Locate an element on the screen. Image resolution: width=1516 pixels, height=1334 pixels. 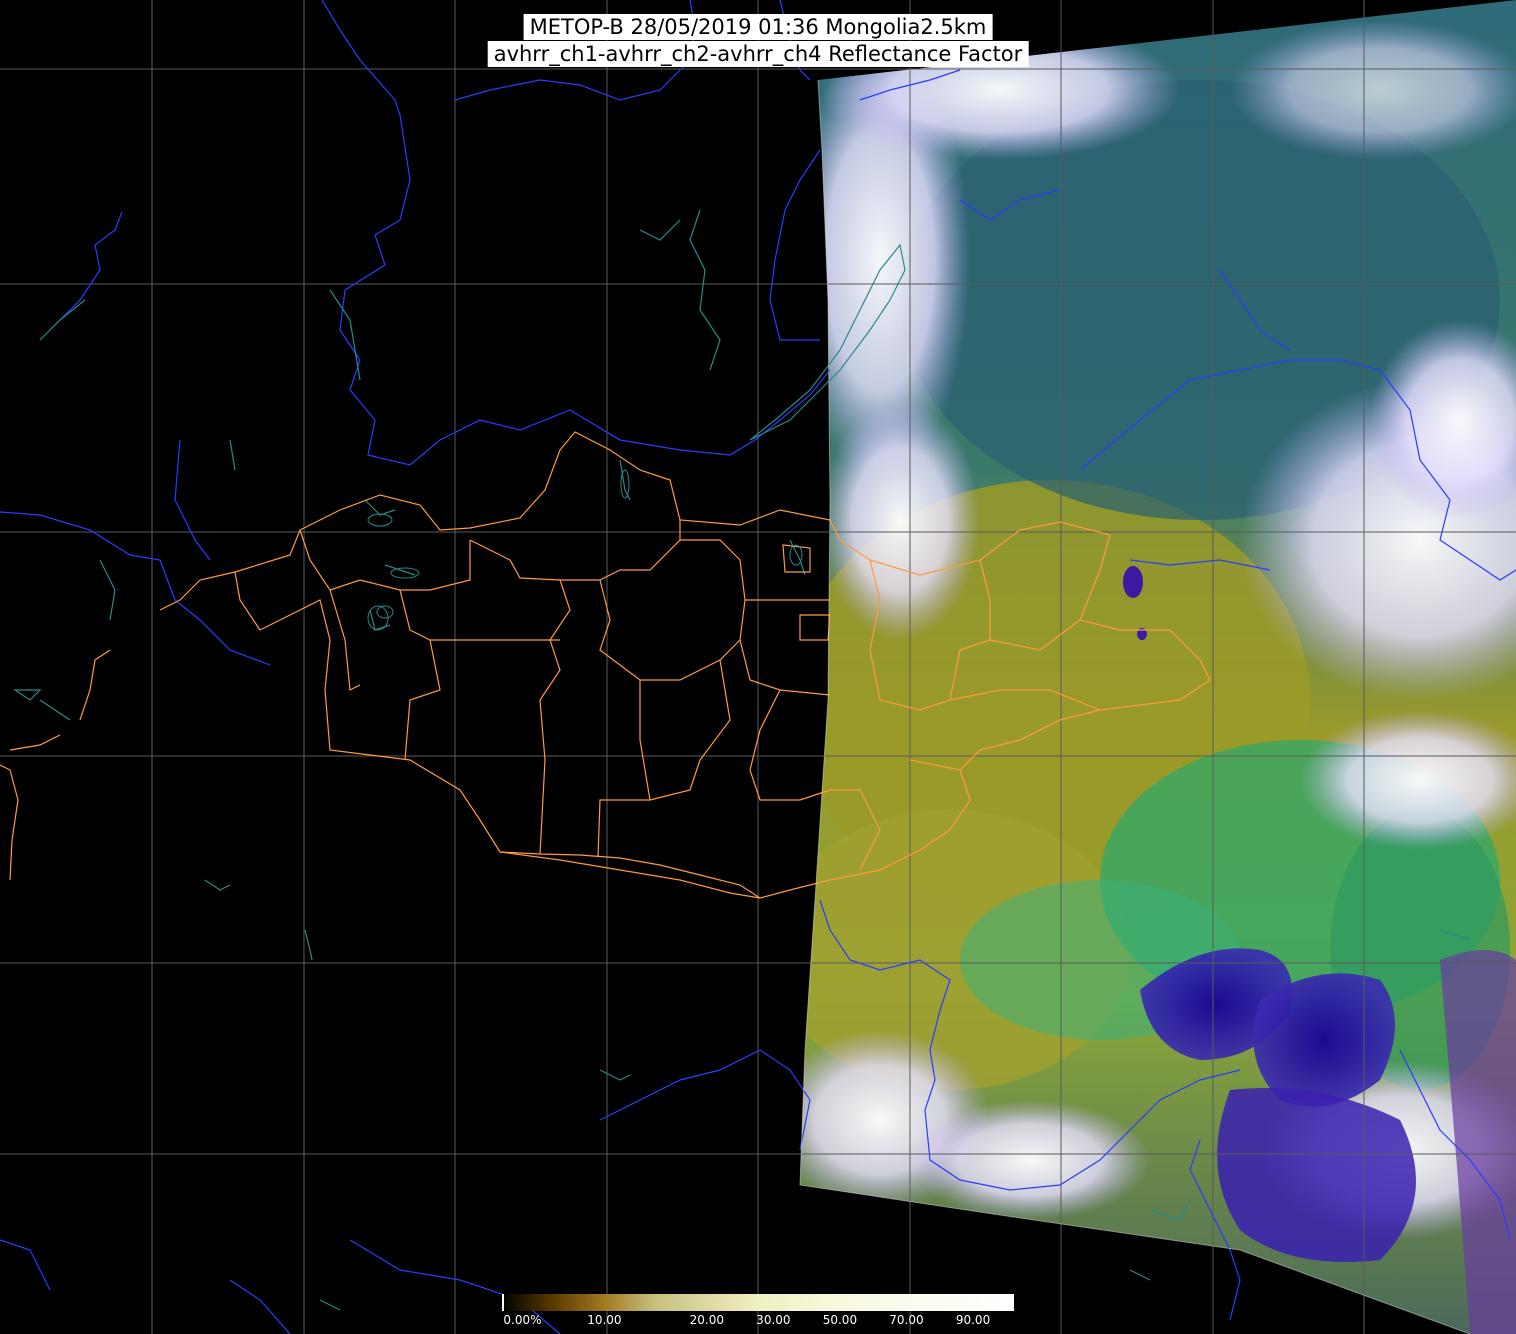
colorbar-tick-label: 70.00 is located at coordinates (906, 1320).